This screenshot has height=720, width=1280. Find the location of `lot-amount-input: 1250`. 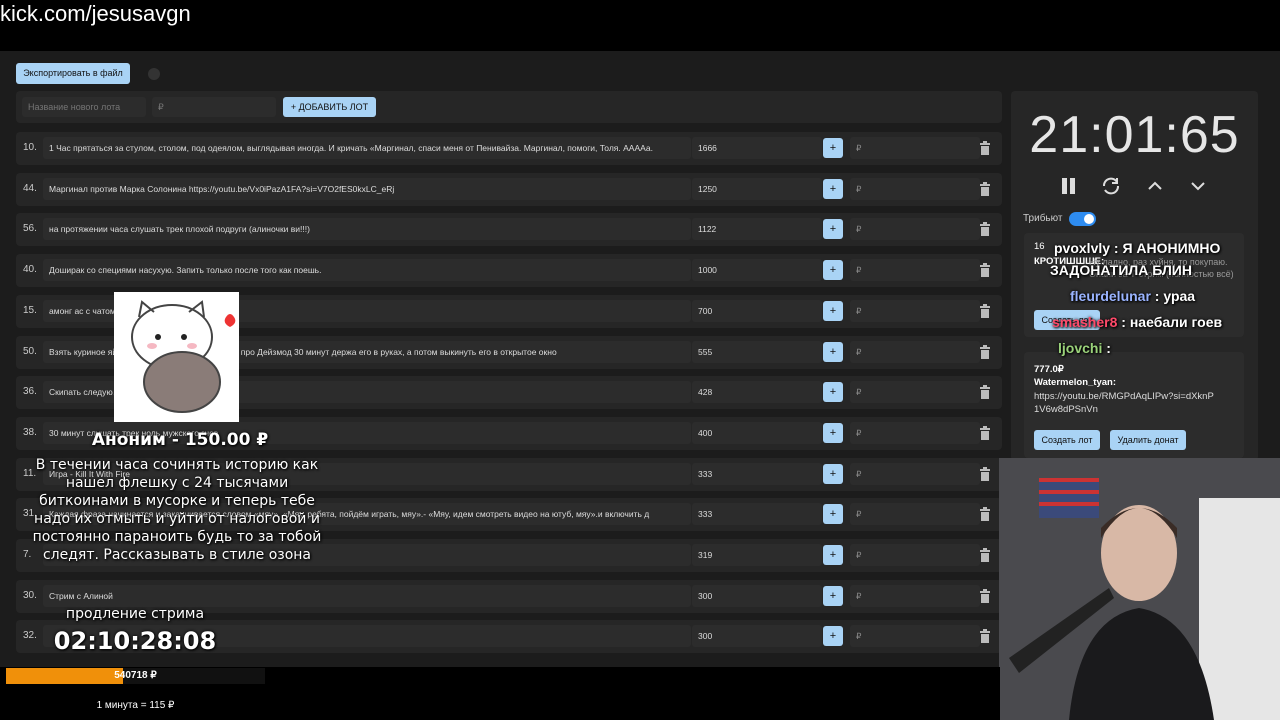

lot-amount-input: 1250 is located at coordinates (757, 188).